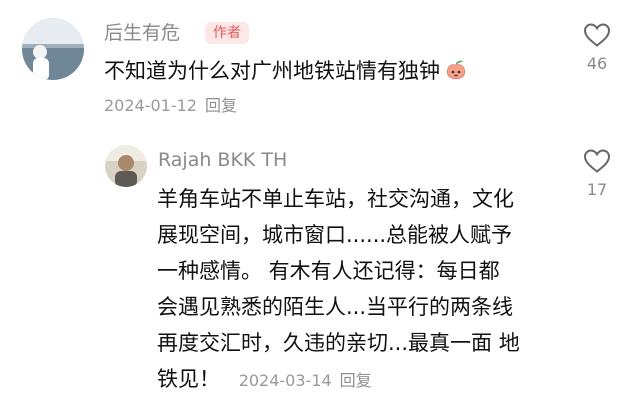 The width and height of the screenshot is (640, 402). I want to click on reply-text-line: 铁见！, so click(188, 379).